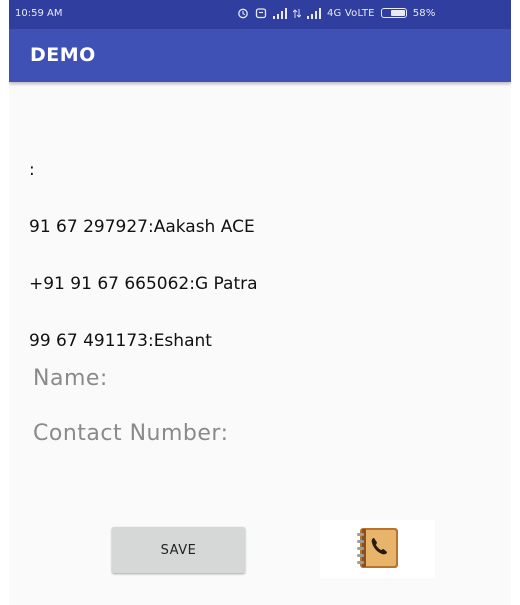 The image size is (520, 605). I want to click on battery-icon, so click(393, 13).